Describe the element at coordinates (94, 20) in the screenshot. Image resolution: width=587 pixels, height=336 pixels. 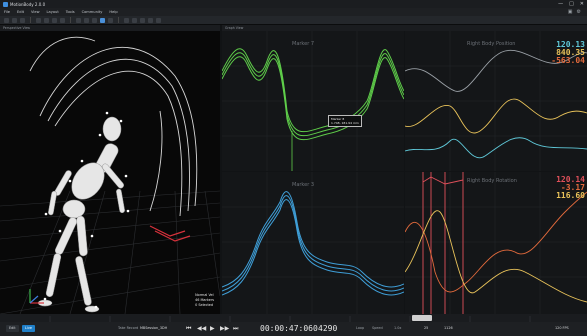
I see `marker-icon` at that location.